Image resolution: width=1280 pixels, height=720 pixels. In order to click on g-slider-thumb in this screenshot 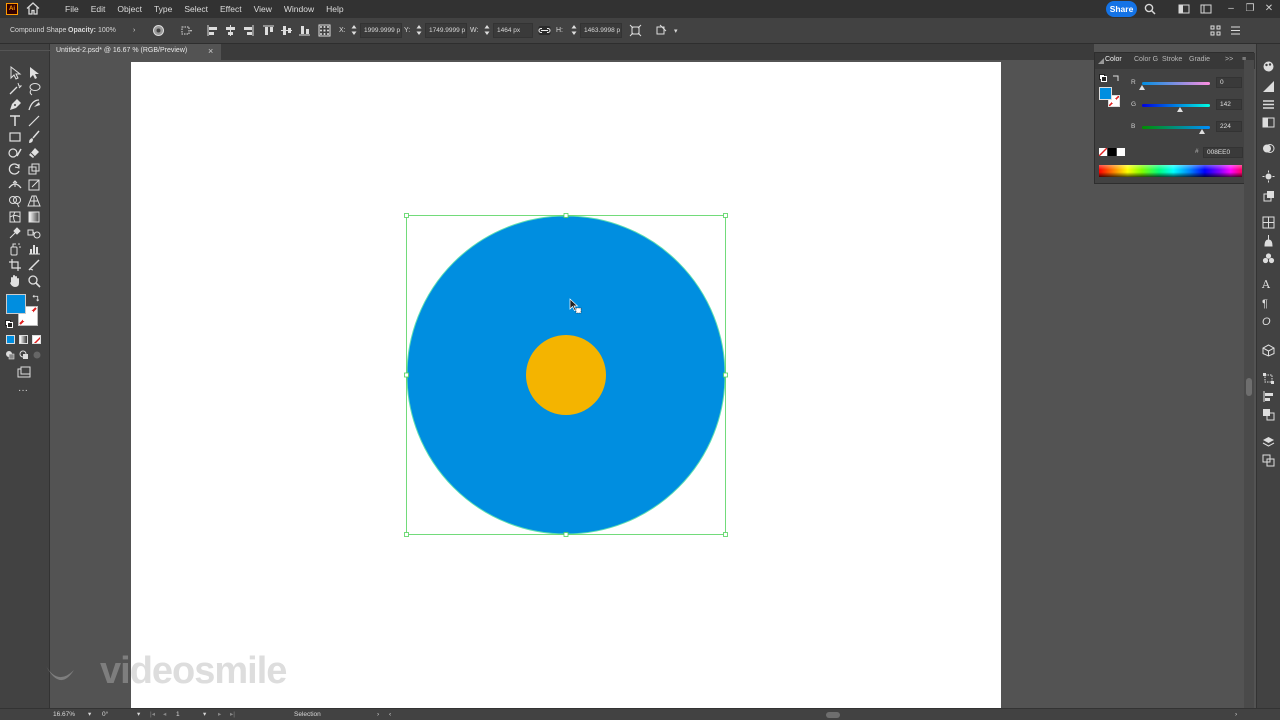, I will do `click(1179, 109)`.